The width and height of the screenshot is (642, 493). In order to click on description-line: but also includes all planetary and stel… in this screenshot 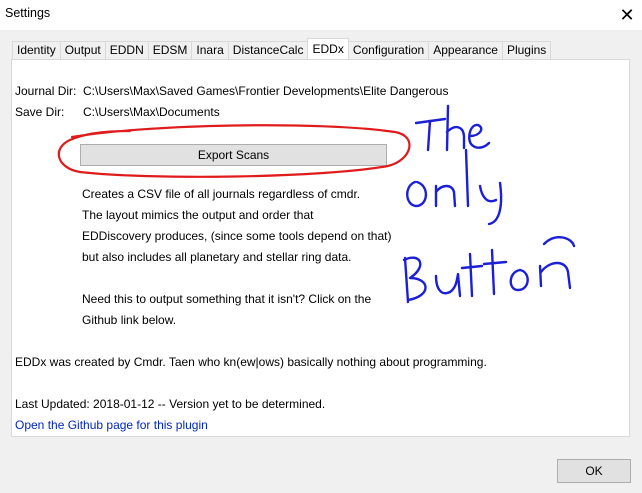, I will do `click(217, 257)`.